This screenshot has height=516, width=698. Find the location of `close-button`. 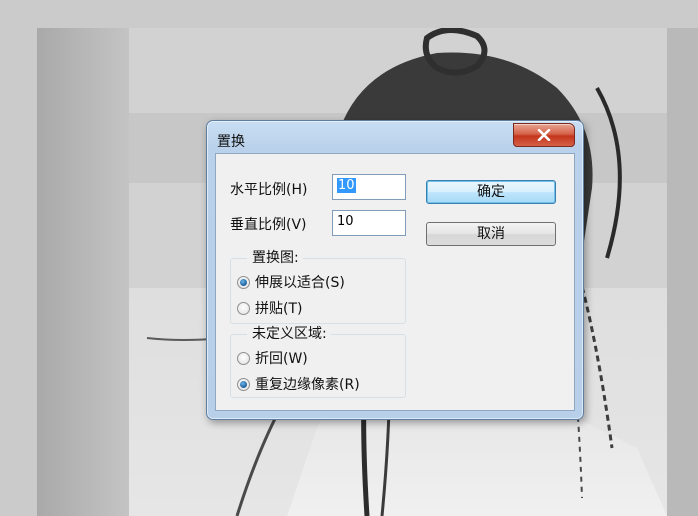

close-button is located at coordinates (544, 135).